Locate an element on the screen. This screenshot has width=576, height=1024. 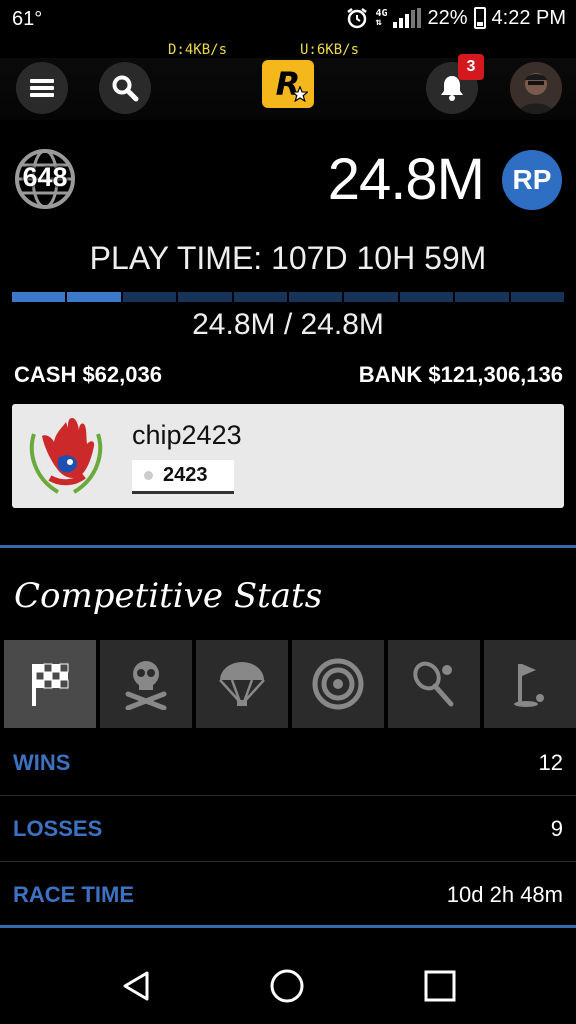
skull-crossbones-icon is located at coordinates (146, 685).